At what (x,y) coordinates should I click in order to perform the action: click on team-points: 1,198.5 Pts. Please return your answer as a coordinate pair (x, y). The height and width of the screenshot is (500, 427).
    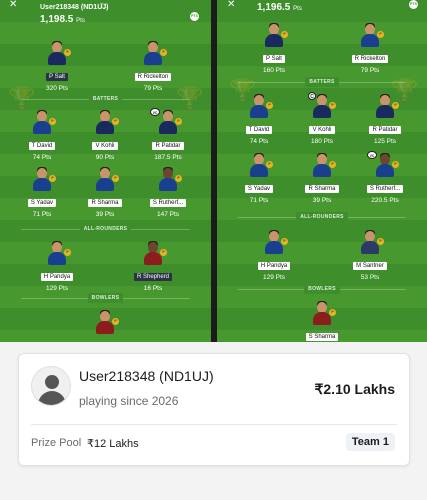
    Looking at the image, I should click on (62, 19).